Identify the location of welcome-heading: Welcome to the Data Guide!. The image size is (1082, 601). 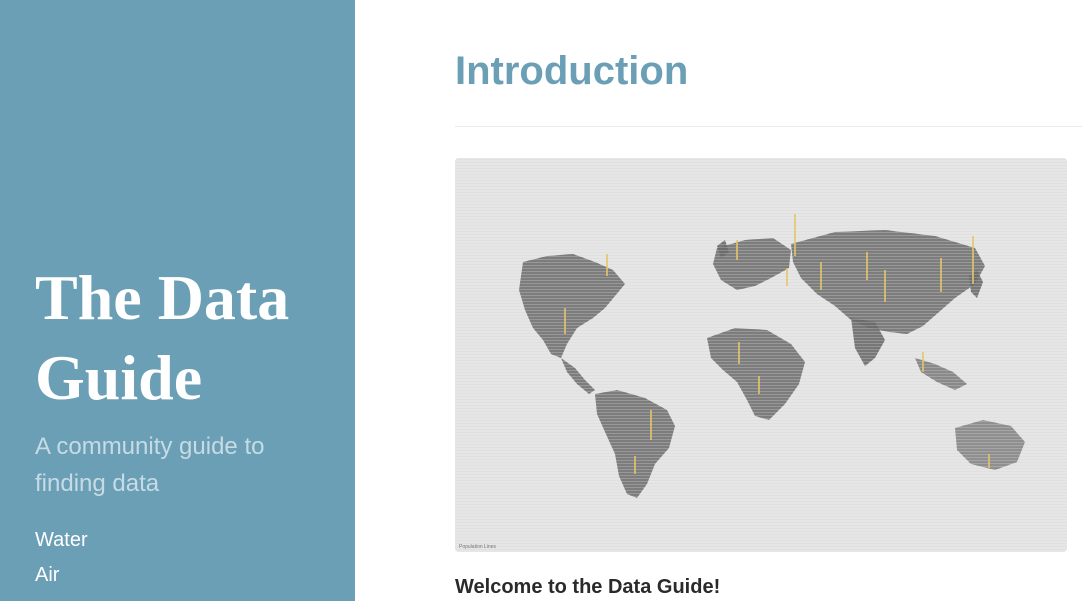
(588, 587).